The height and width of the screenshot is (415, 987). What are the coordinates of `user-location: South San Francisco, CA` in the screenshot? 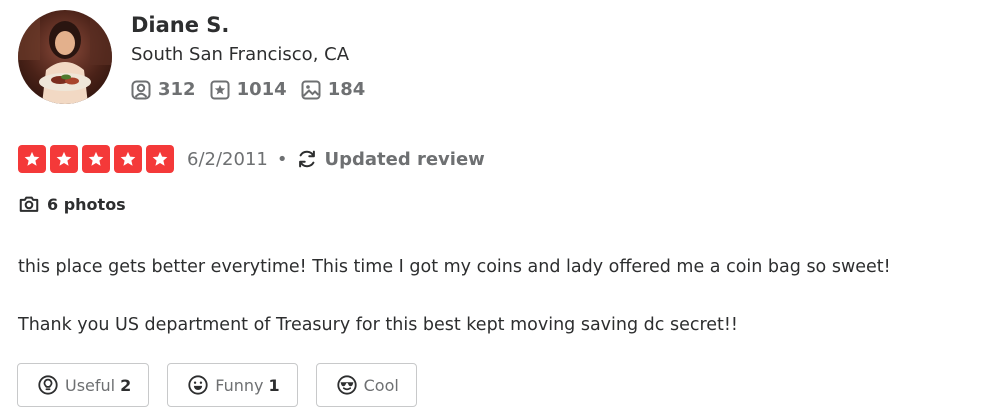 It's located at (240, 54).